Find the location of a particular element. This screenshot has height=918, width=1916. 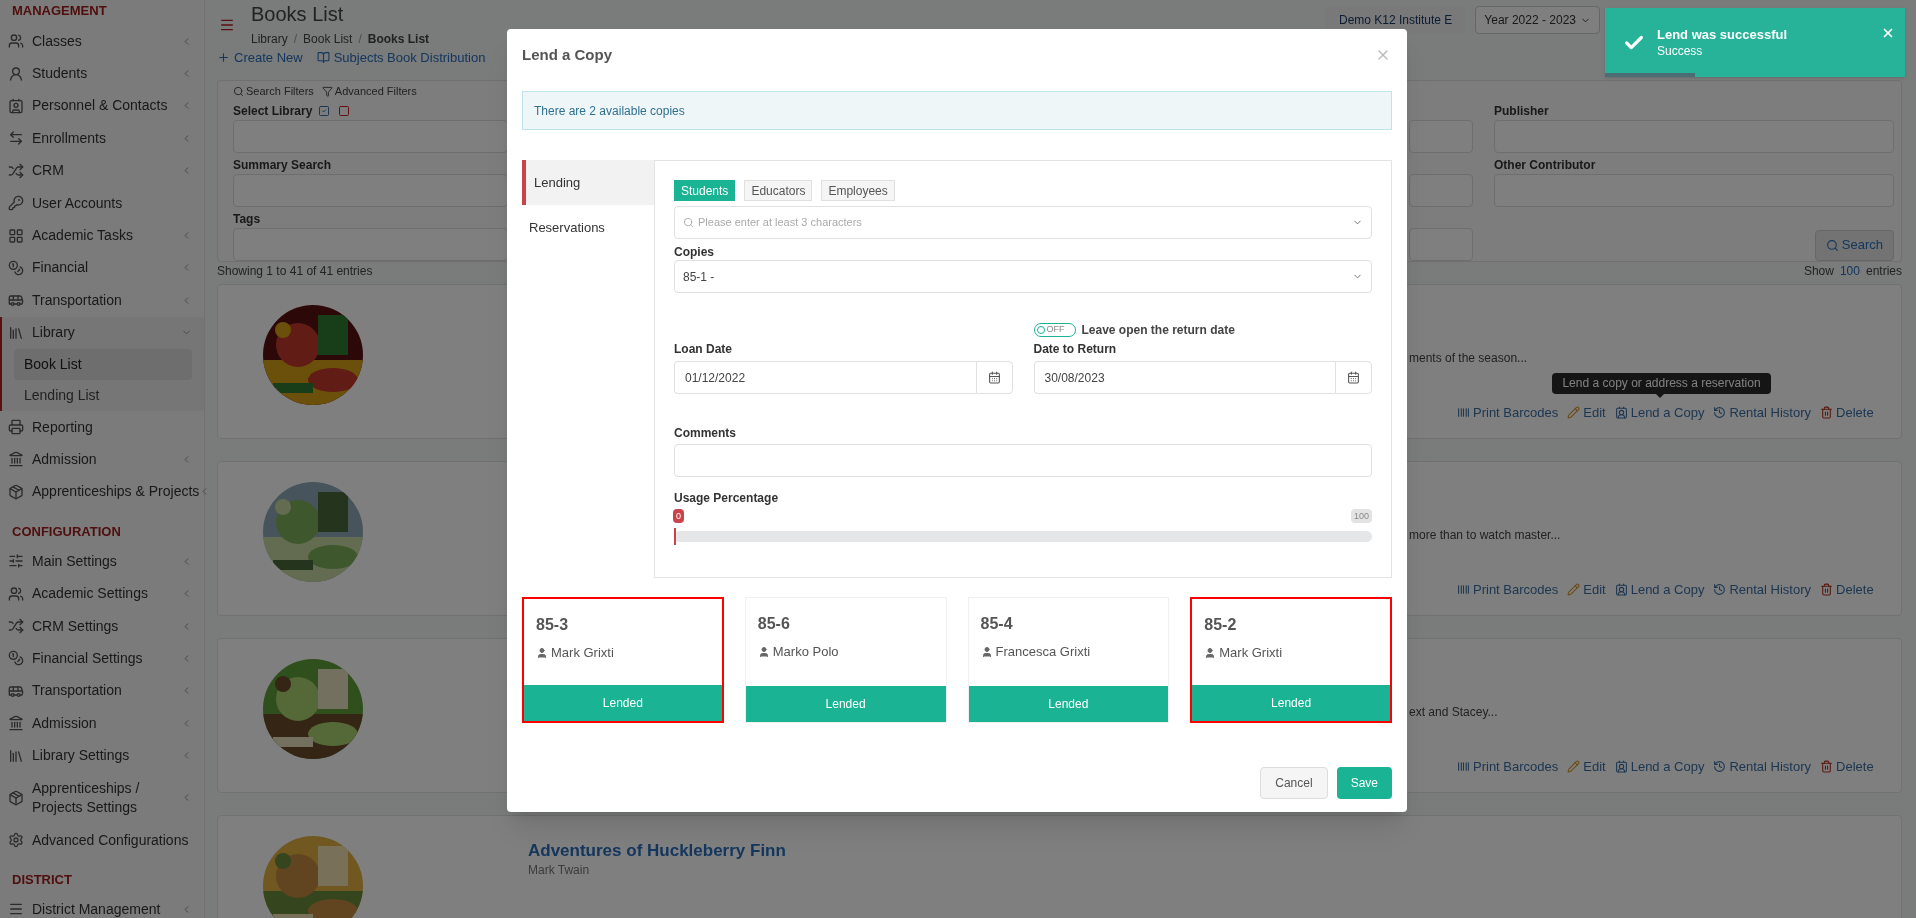

bus-icon is located at coordinates (16, 300).